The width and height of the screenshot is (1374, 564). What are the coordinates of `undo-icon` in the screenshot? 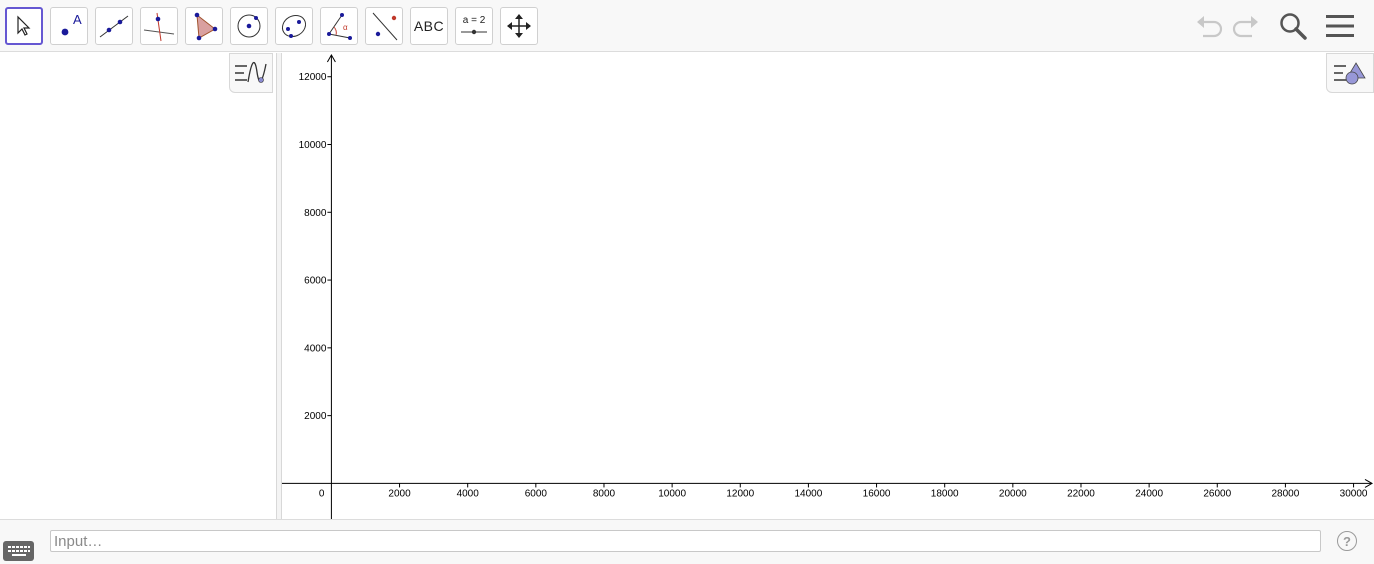 It's located at (1210, 27).